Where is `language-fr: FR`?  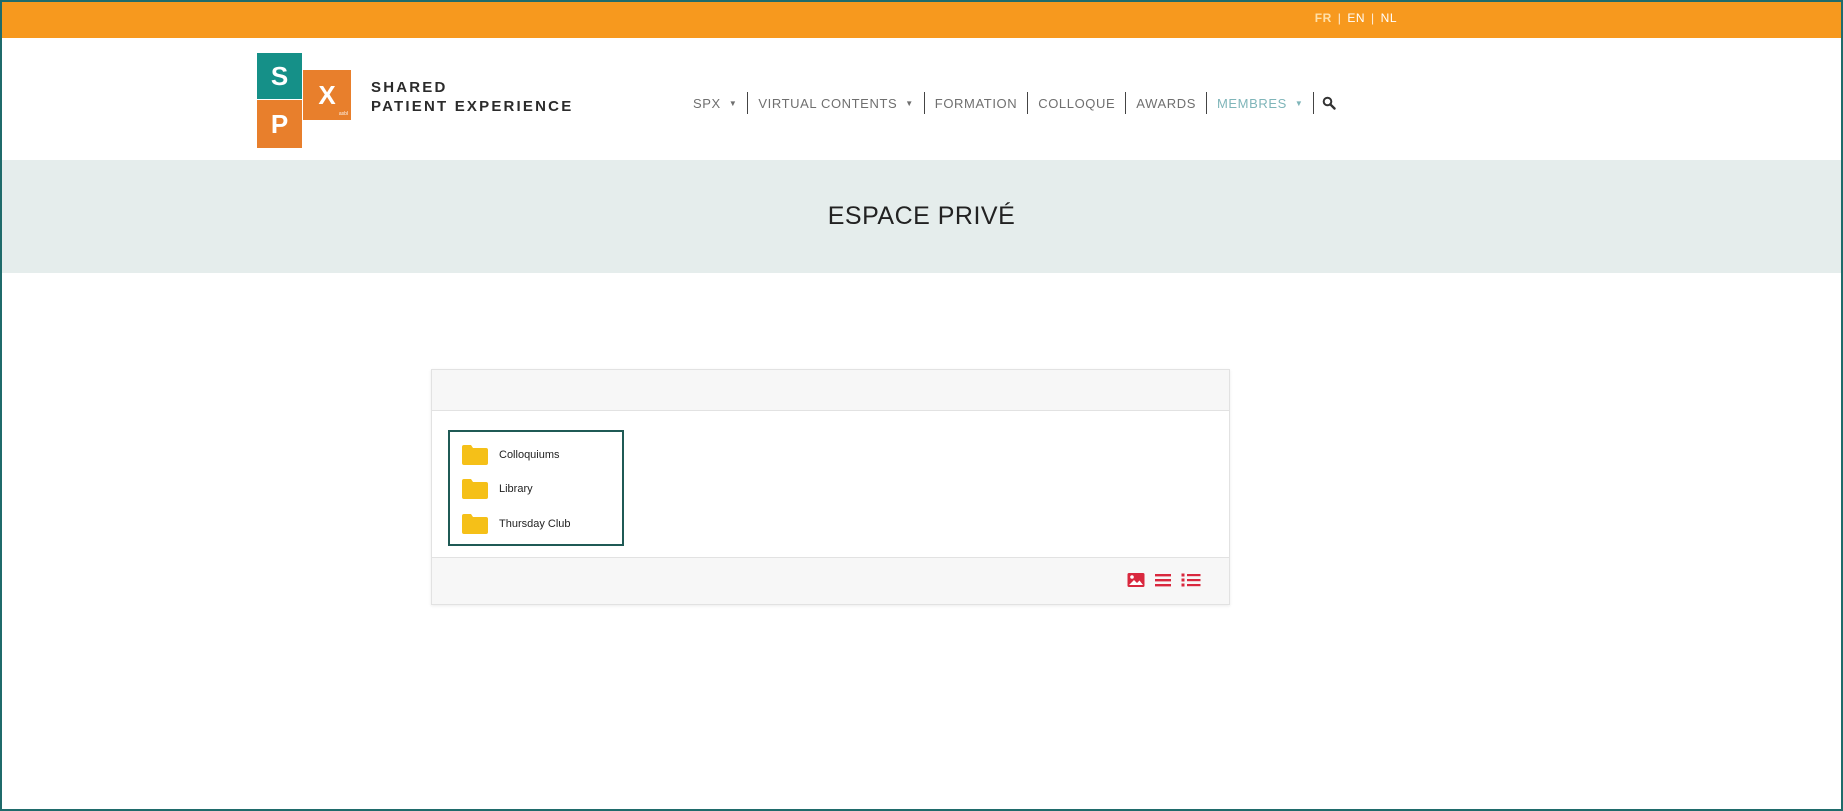 language-fr: FR is located at coordinates (1323, 18).